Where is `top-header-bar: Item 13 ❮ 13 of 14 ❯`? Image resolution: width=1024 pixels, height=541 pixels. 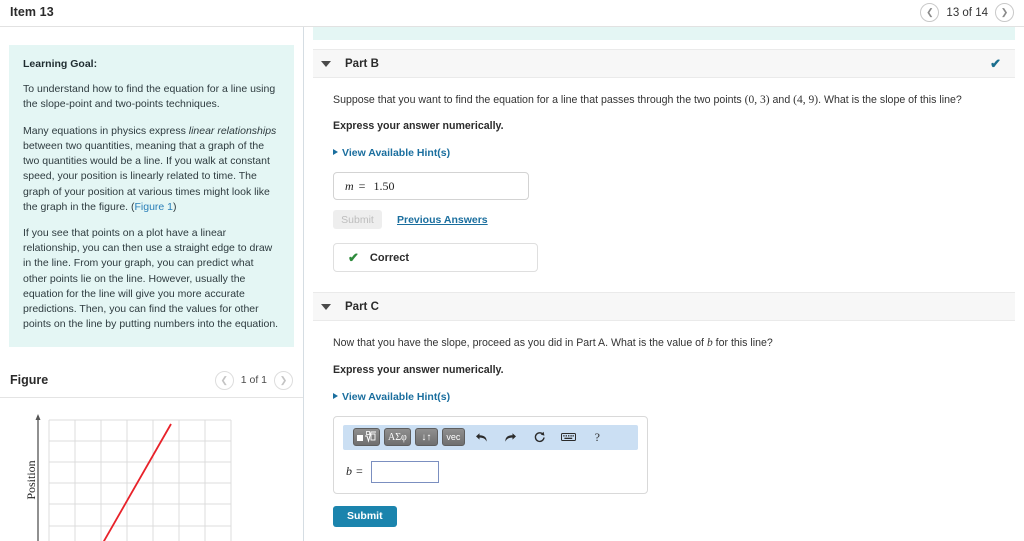
top-header-bar: Item 13 ❮ 13 of 14 ❯ is located at coordinates (512, 13).